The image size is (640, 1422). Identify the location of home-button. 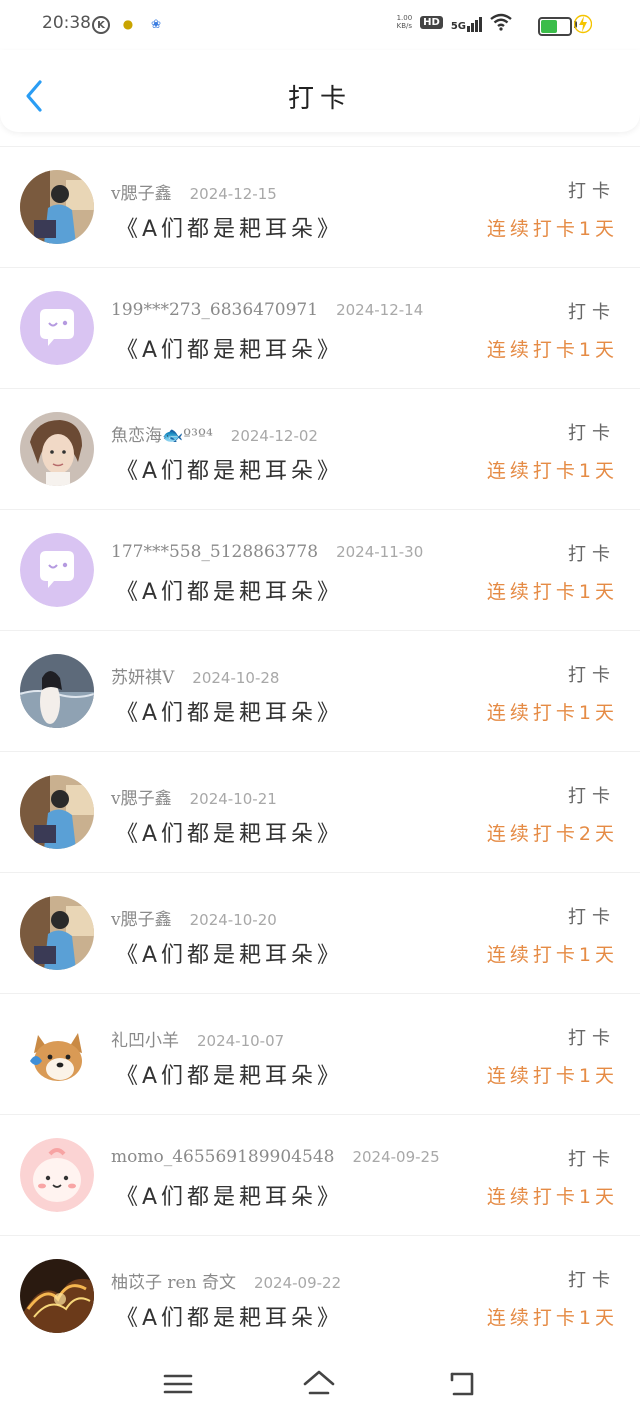
(319, 1384).